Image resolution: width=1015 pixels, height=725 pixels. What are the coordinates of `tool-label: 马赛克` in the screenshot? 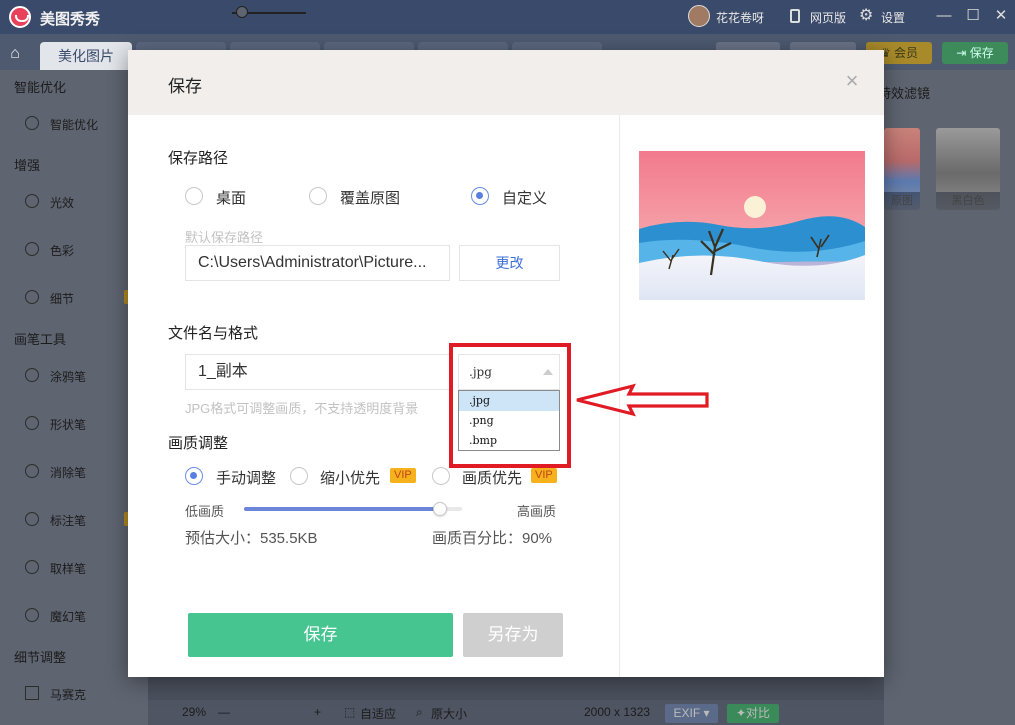 It's located at (68, 695).